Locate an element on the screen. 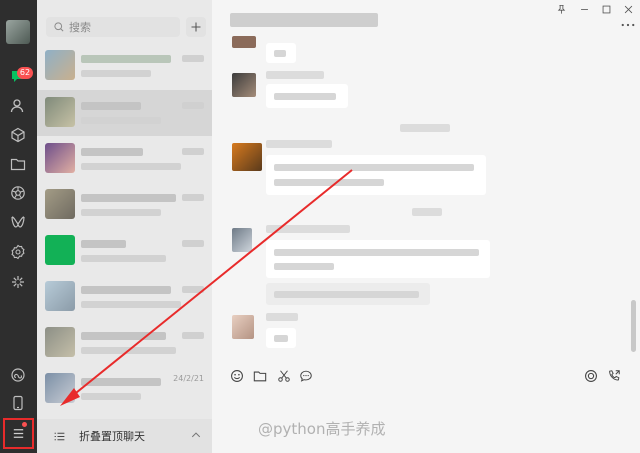 This screenshot has height=453, width=640. pin-icon is located at coordinates (561, 9).